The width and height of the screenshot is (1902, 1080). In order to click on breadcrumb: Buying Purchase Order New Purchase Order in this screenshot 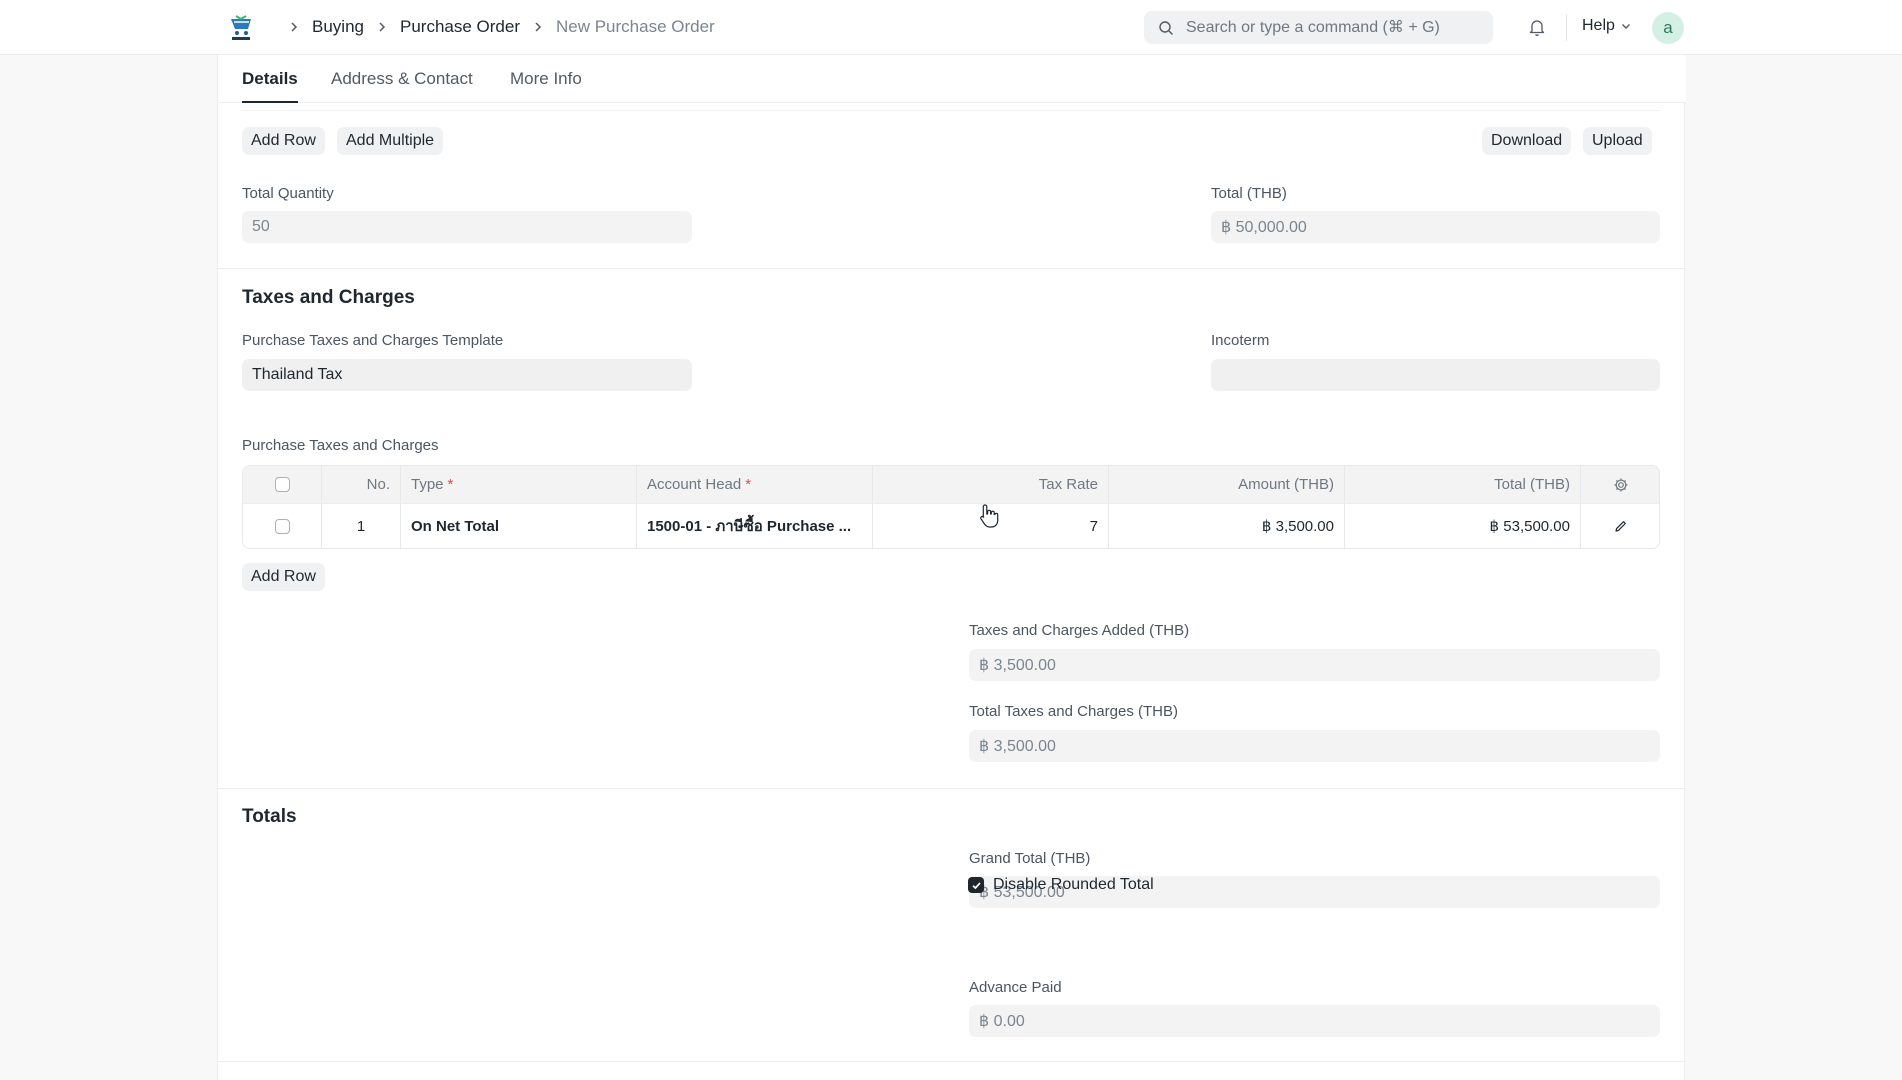, I will do `click(495, 27)`.